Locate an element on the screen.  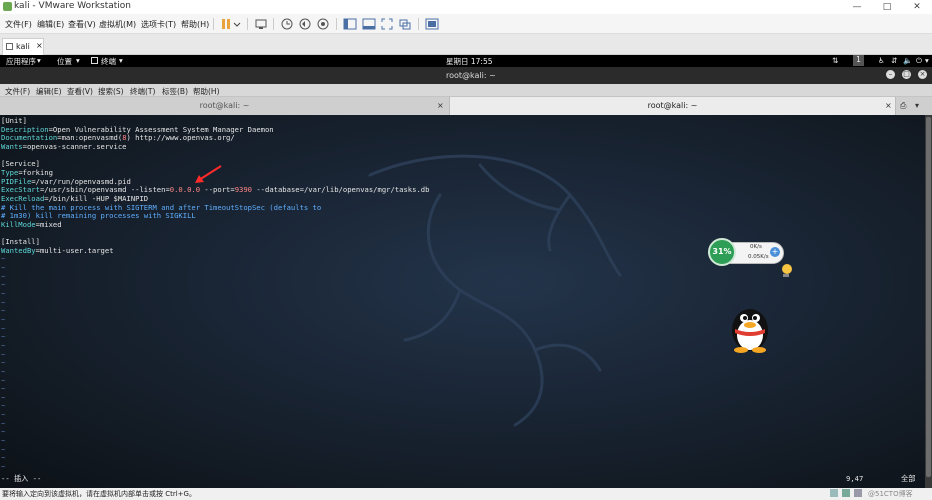
editor-key: KillMode is located at coordinates (18, 224).